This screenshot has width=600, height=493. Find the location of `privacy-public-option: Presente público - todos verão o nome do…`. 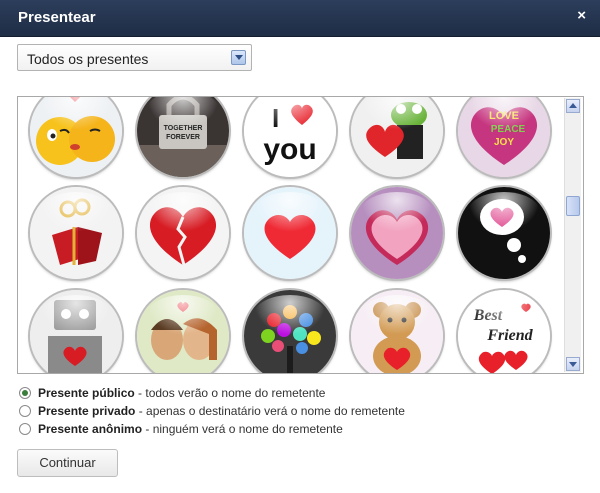

privacy-public-option: Presente público - todos verão o nome do… is located at coordinates (212, 395).